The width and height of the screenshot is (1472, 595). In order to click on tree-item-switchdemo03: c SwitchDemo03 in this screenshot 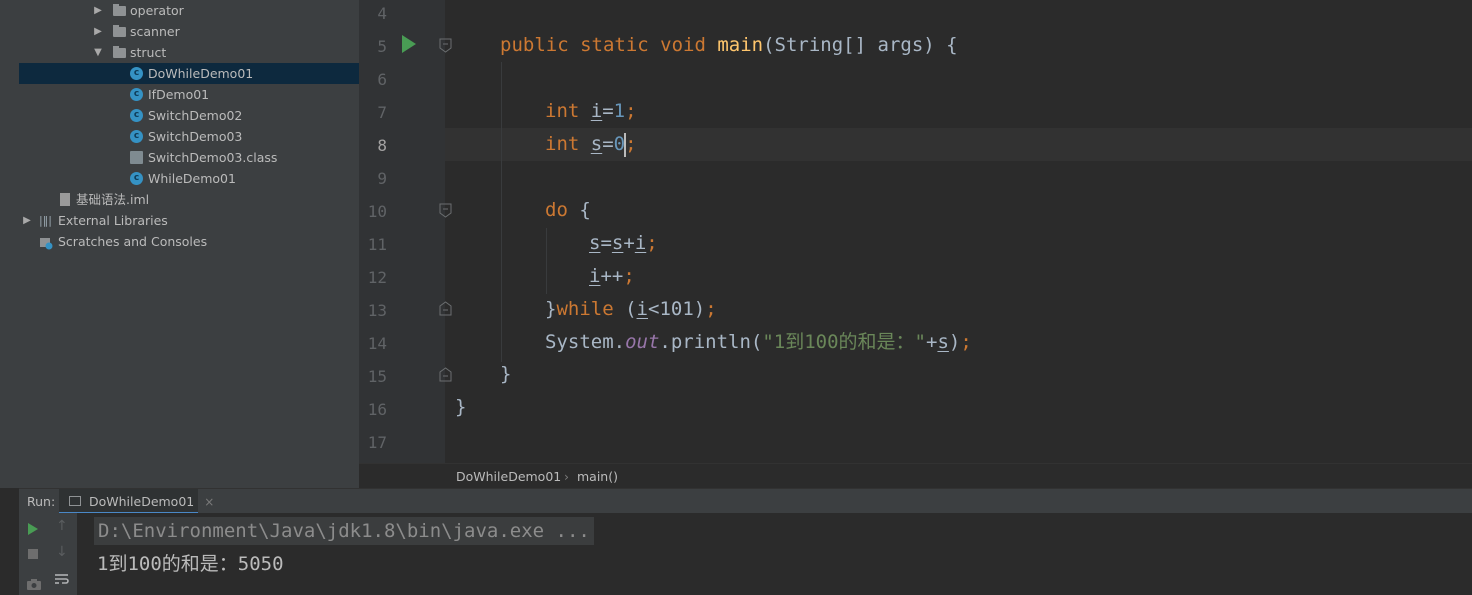, I will do `click(189, 136)`.